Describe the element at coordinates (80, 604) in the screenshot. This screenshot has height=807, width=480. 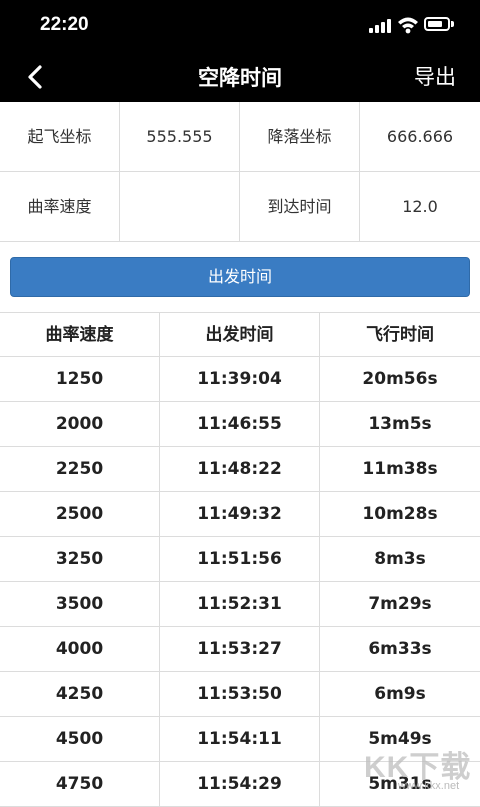
I see `curve-speed-cell: 3500` at that location.